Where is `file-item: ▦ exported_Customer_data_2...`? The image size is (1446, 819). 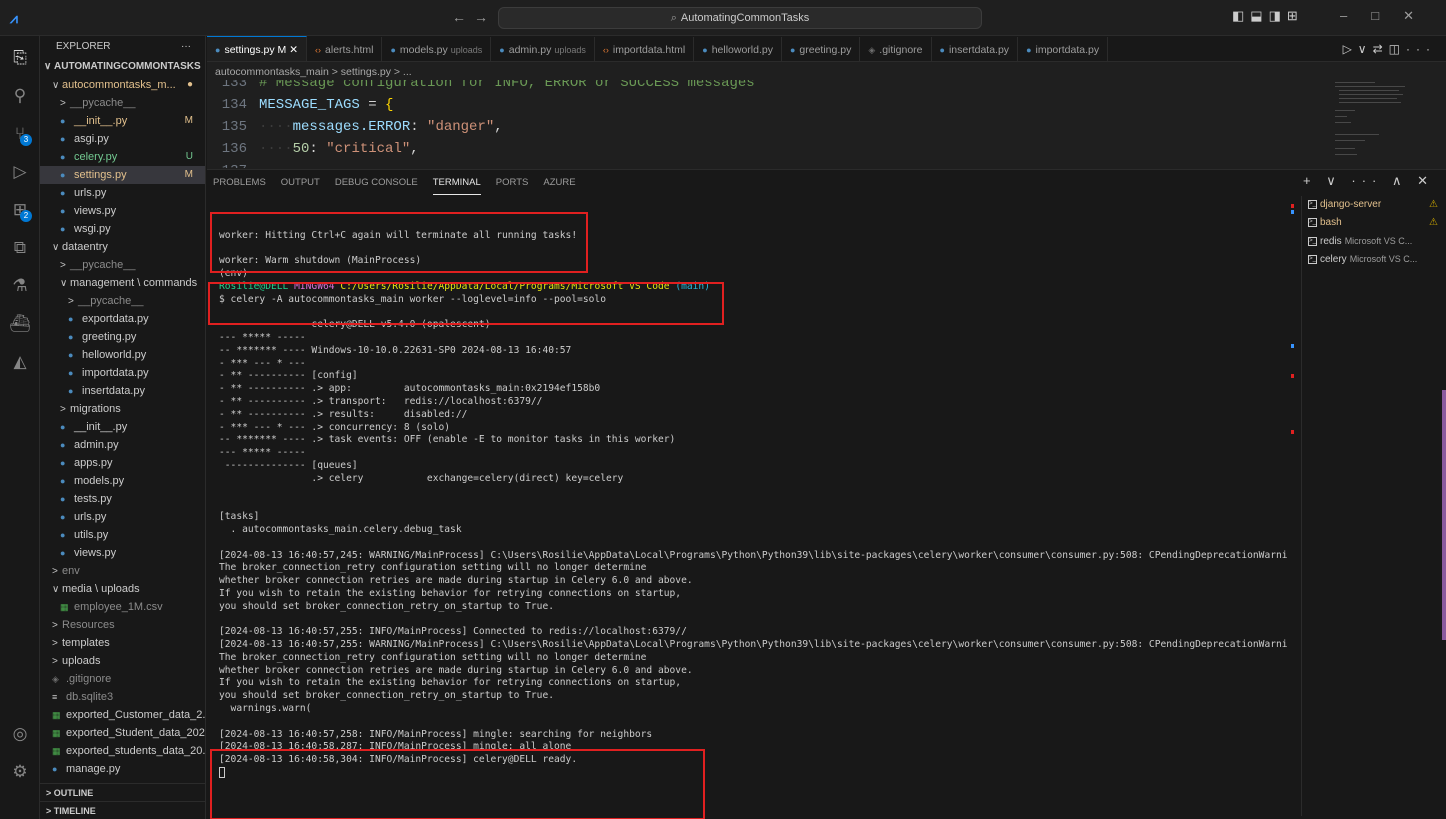 file-item: ▦ exported_Customer_data_2... is located at coordinates (122, 715).